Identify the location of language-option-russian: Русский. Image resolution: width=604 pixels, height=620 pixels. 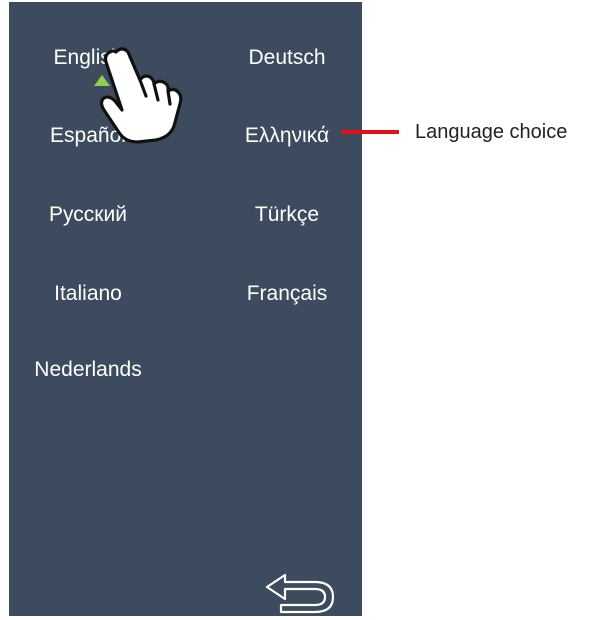
(88, 215).